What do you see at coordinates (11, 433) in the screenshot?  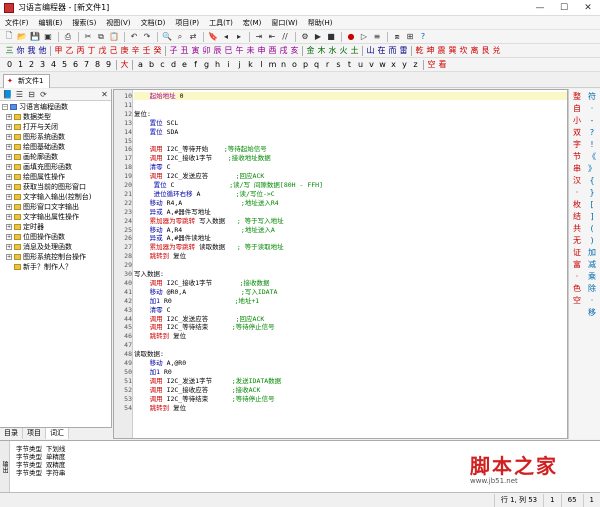 I see `tab-directory: 目录` at bounding box center [11, 433].